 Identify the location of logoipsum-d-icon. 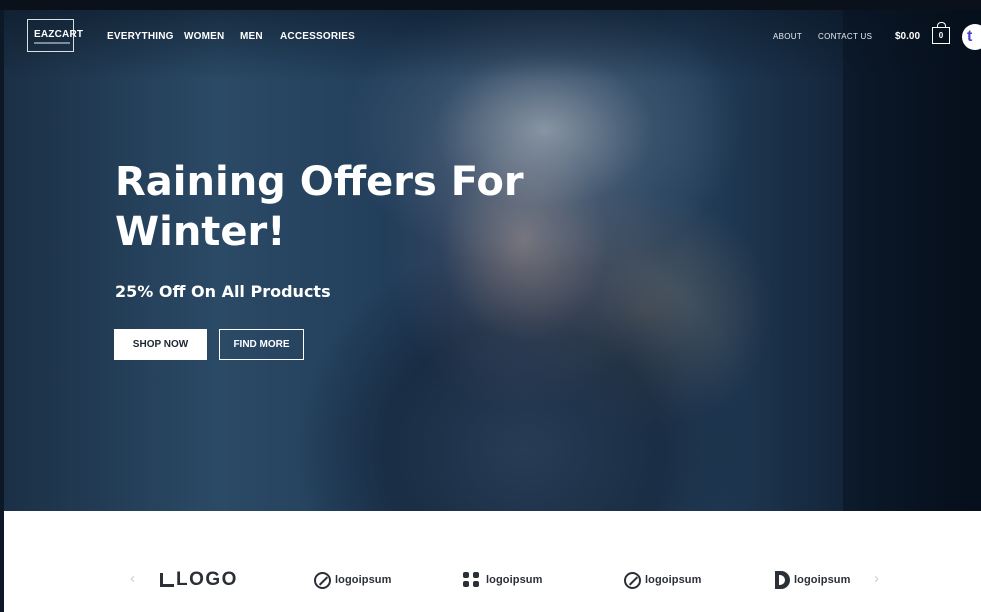
(782, 580).